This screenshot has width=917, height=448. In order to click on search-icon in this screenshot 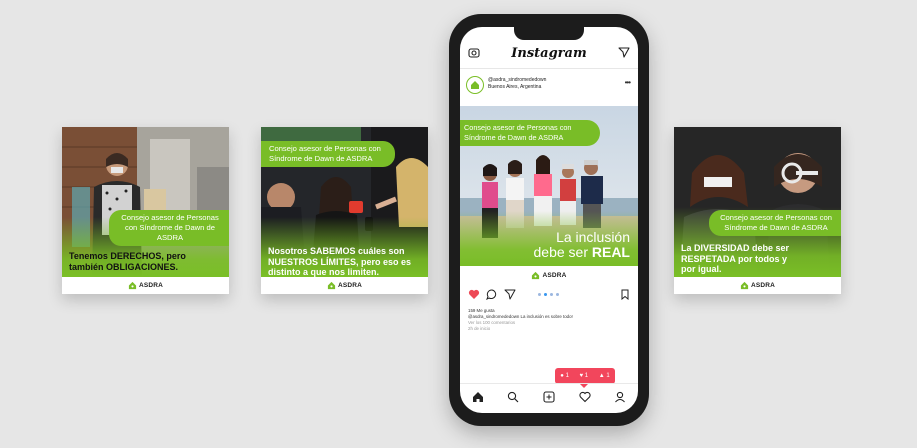, I will do `click(513, 397)`.